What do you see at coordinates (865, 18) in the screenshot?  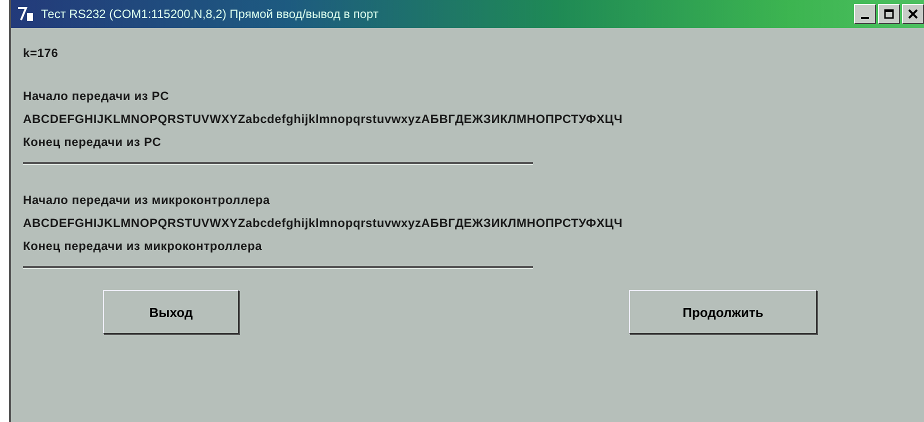 I see `minimize-icon` at bounding box center [865, 18].